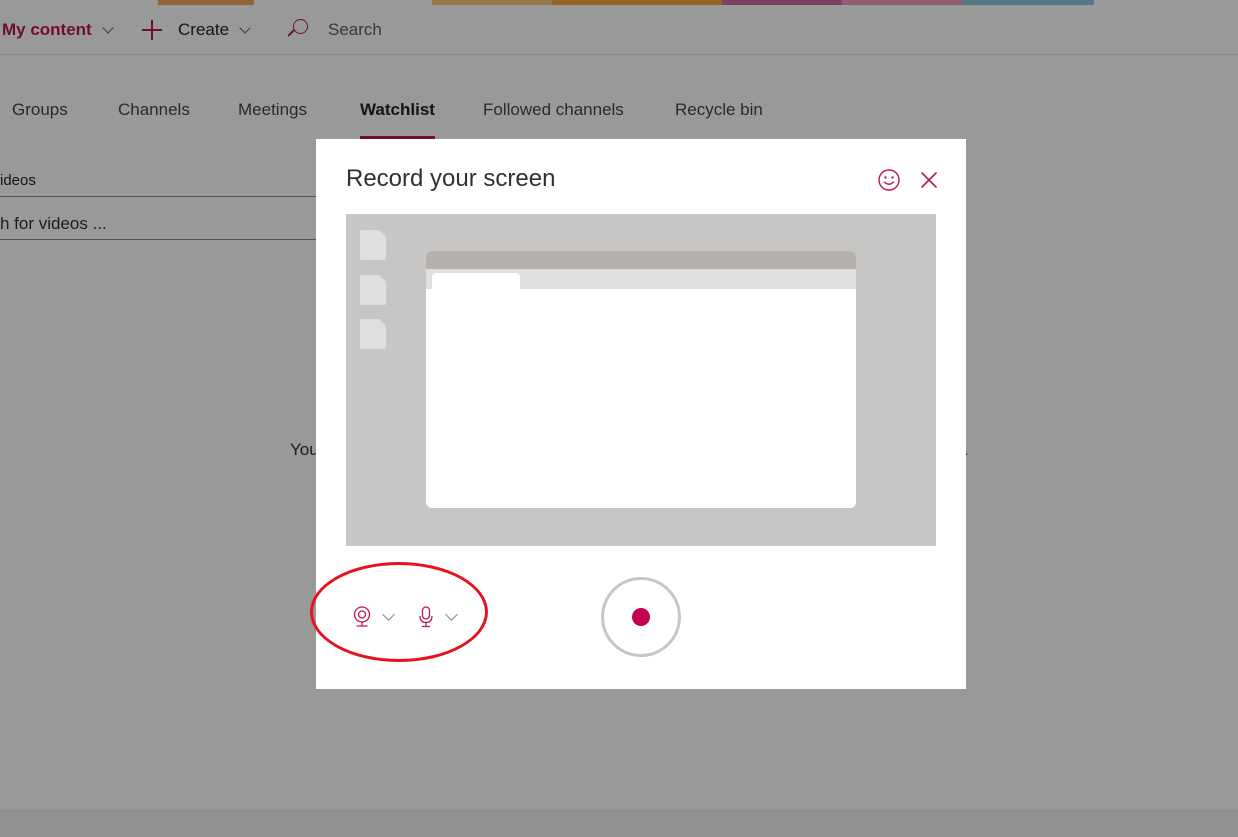  I want to click on close-button, so click(929, 180).